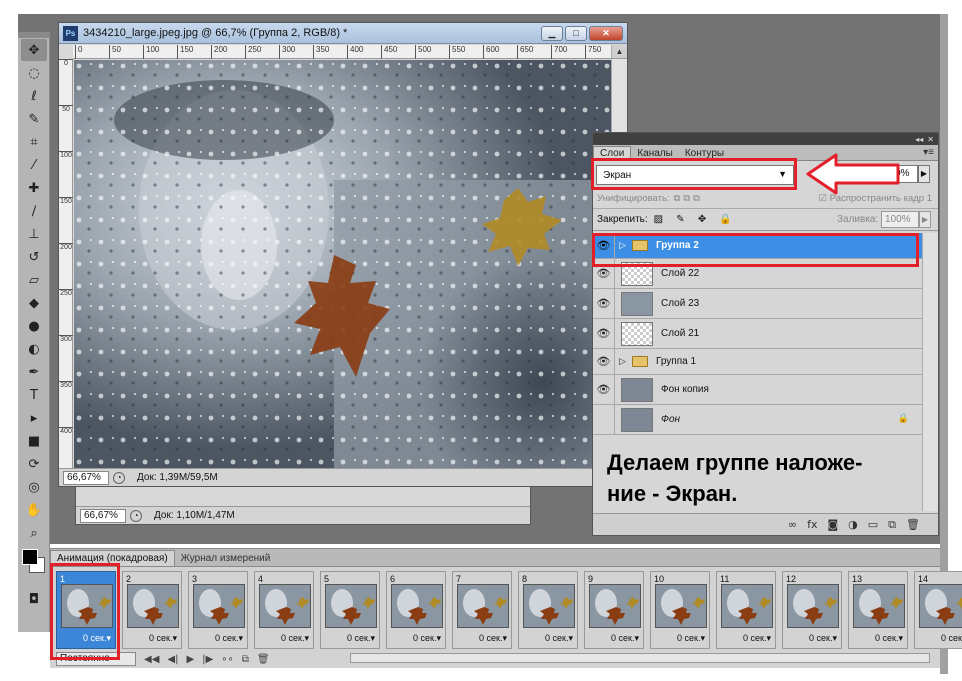 This screenshot has height=681, width=962. Describe the element at coordinates (350, 610) in the screenshot. I see `animation-frame: 5 0 сек.▾` at that location.